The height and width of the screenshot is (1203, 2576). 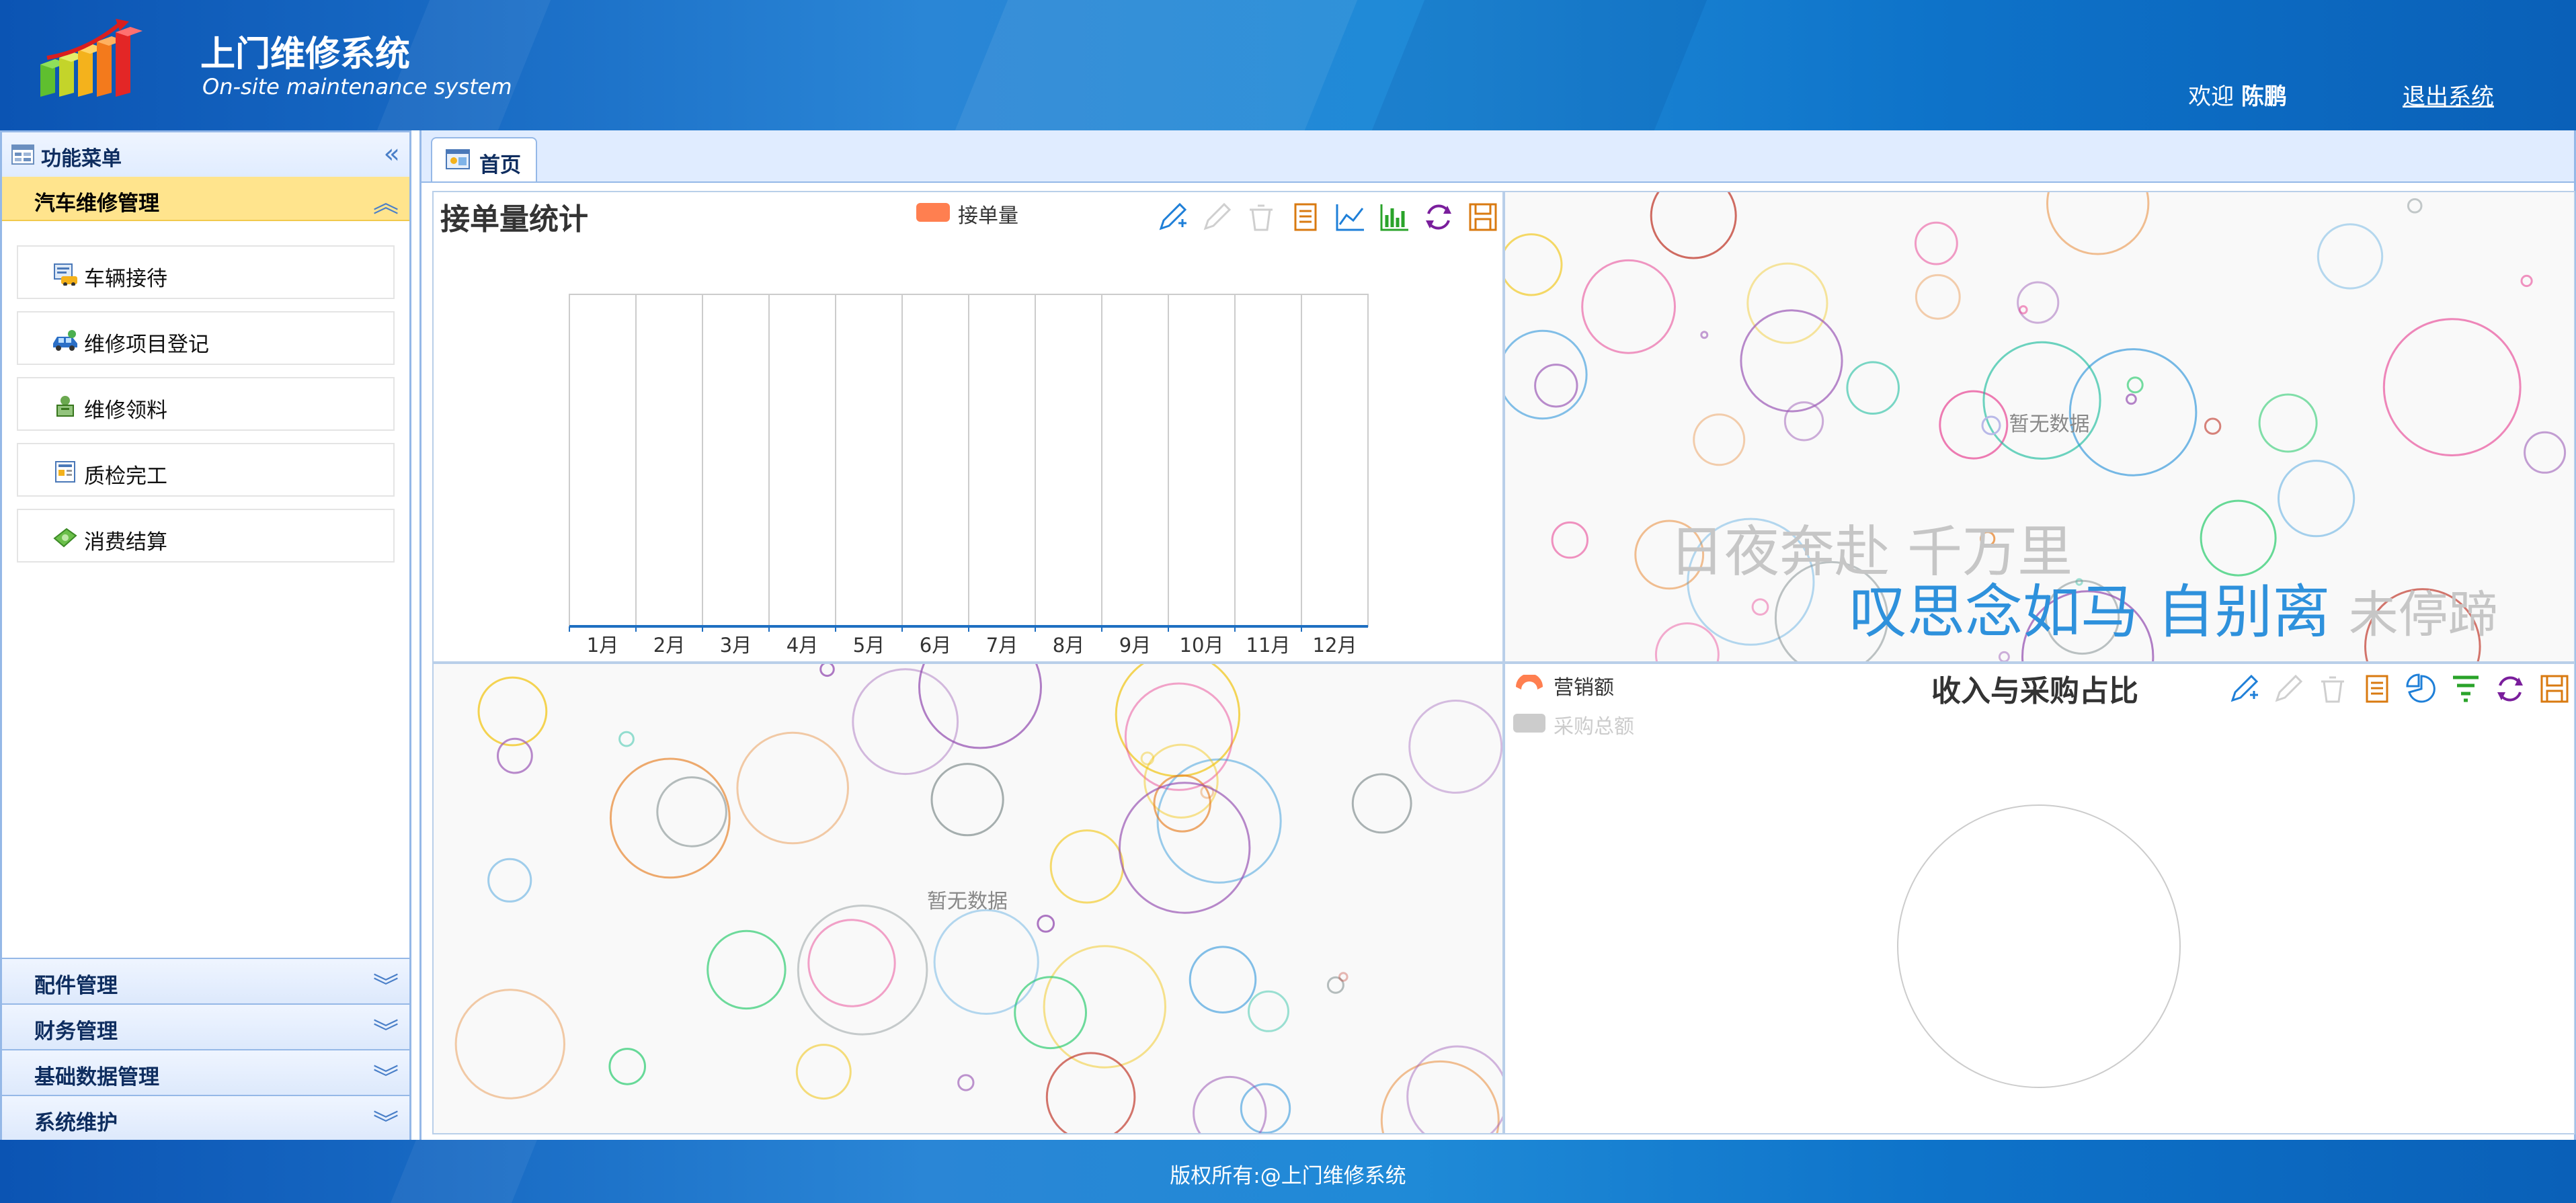 I want to click on logout-link: 退出系统, so click(x=2448, y=94).